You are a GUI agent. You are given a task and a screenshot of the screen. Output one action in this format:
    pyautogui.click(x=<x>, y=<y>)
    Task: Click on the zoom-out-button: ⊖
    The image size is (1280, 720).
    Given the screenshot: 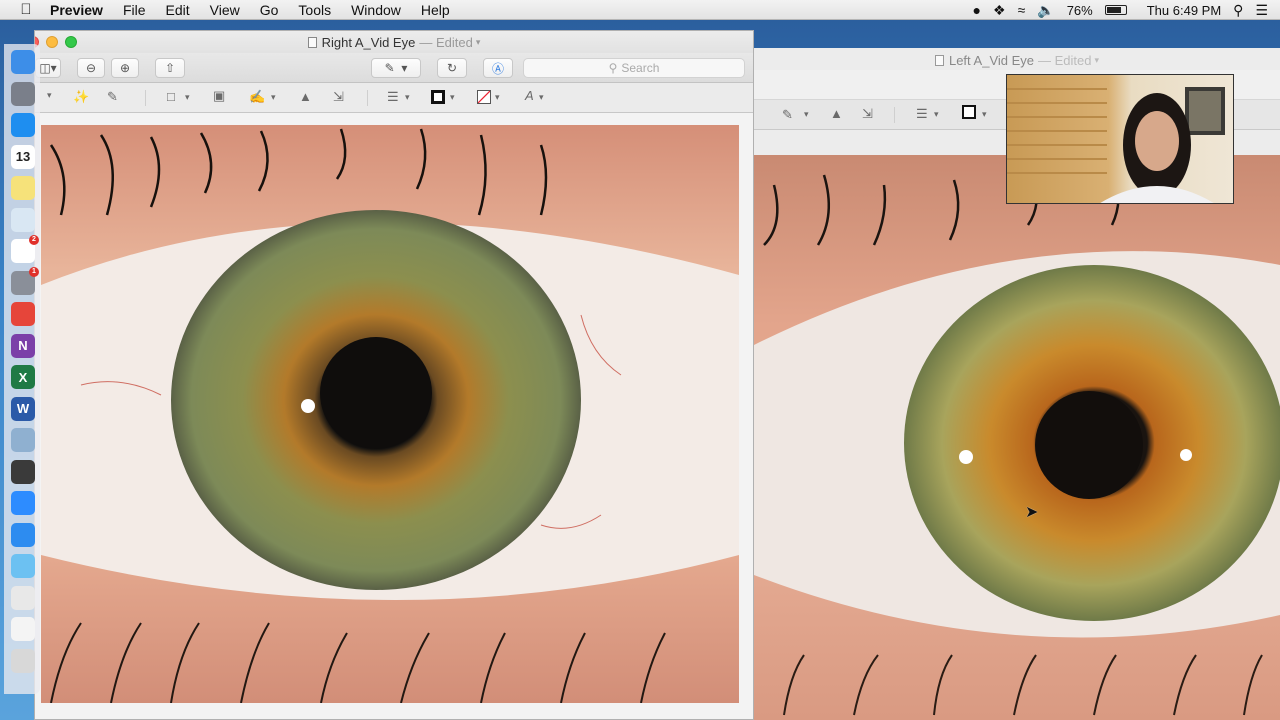 What is the action you would take?
    pyautogui.click(x=91, y=68)
    